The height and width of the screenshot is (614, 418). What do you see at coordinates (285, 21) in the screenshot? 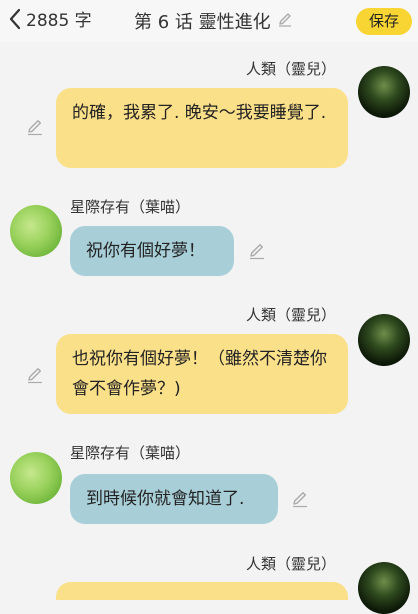
I see `edit-title-icon` at bounding box center [285, 21].